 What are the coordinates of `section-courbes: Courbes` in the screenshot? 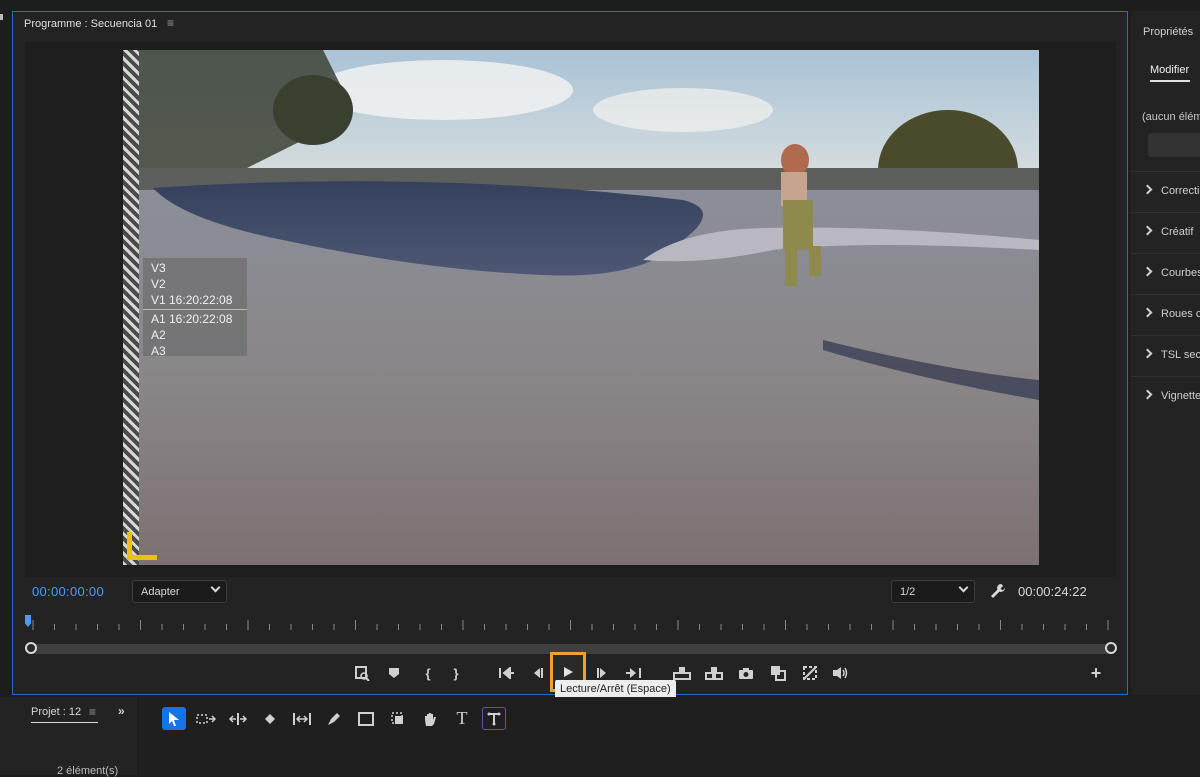 It's located at (1165, 273).